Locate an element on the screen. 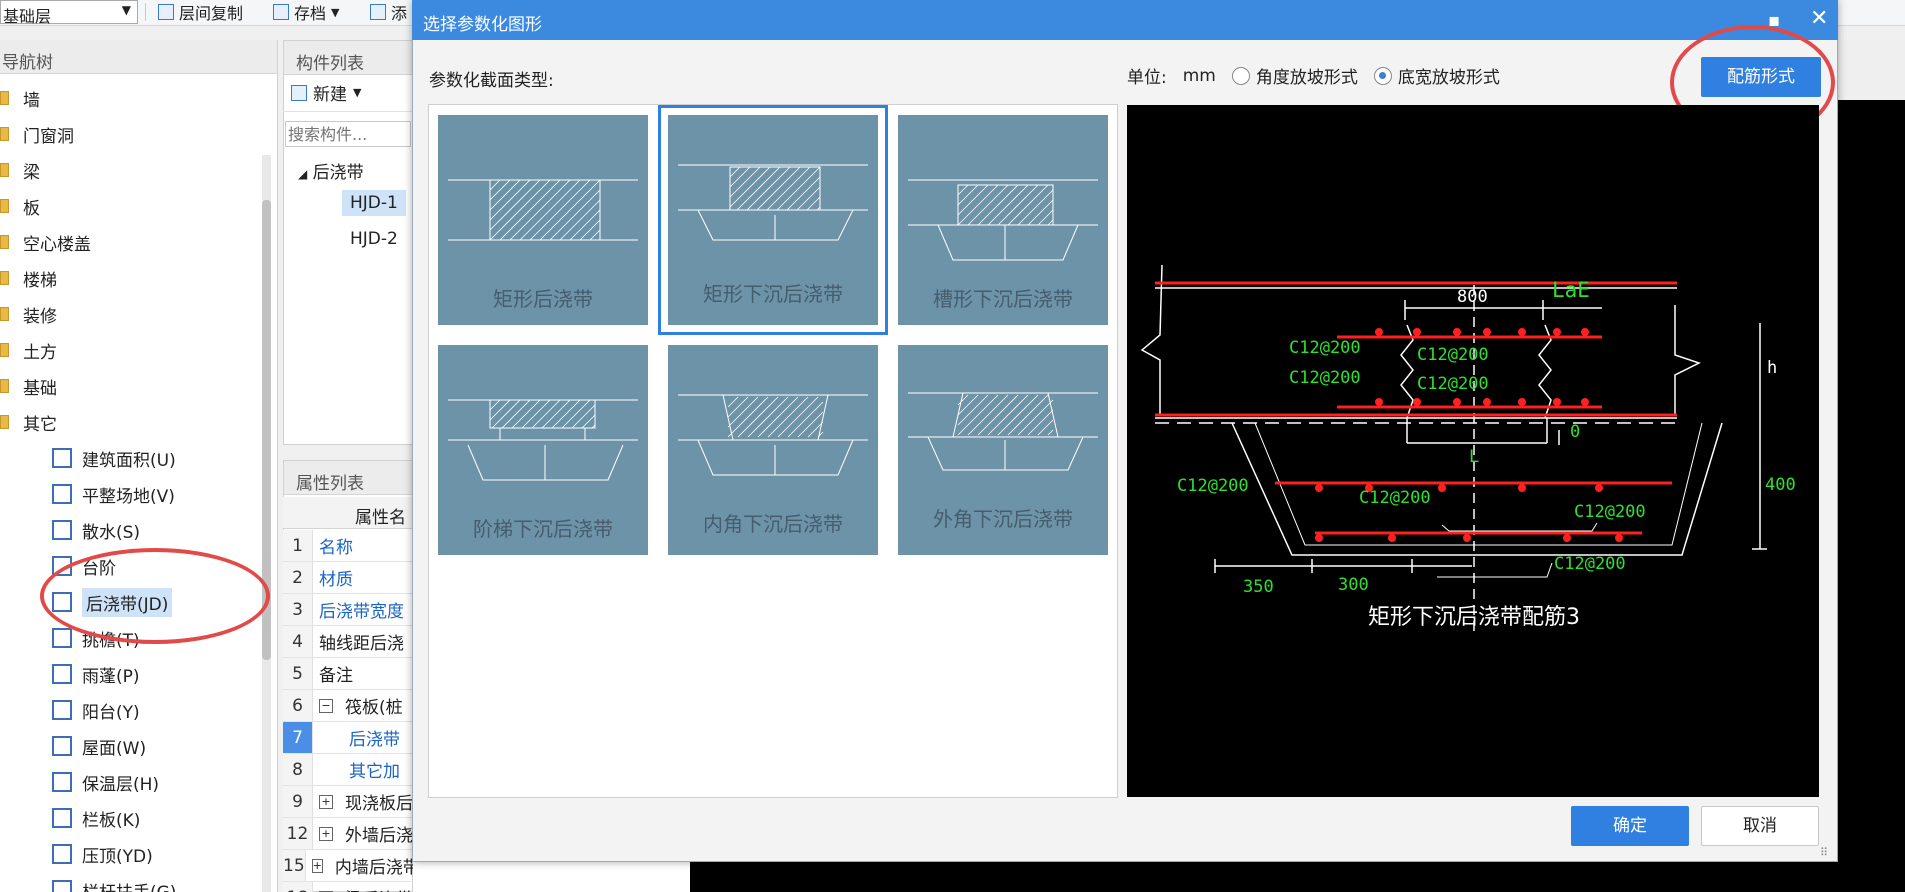 This screenshot has width=1905, height=892. radio-angle-slope-label: 角度放坡形式 is located at coordinates (1307, 75).